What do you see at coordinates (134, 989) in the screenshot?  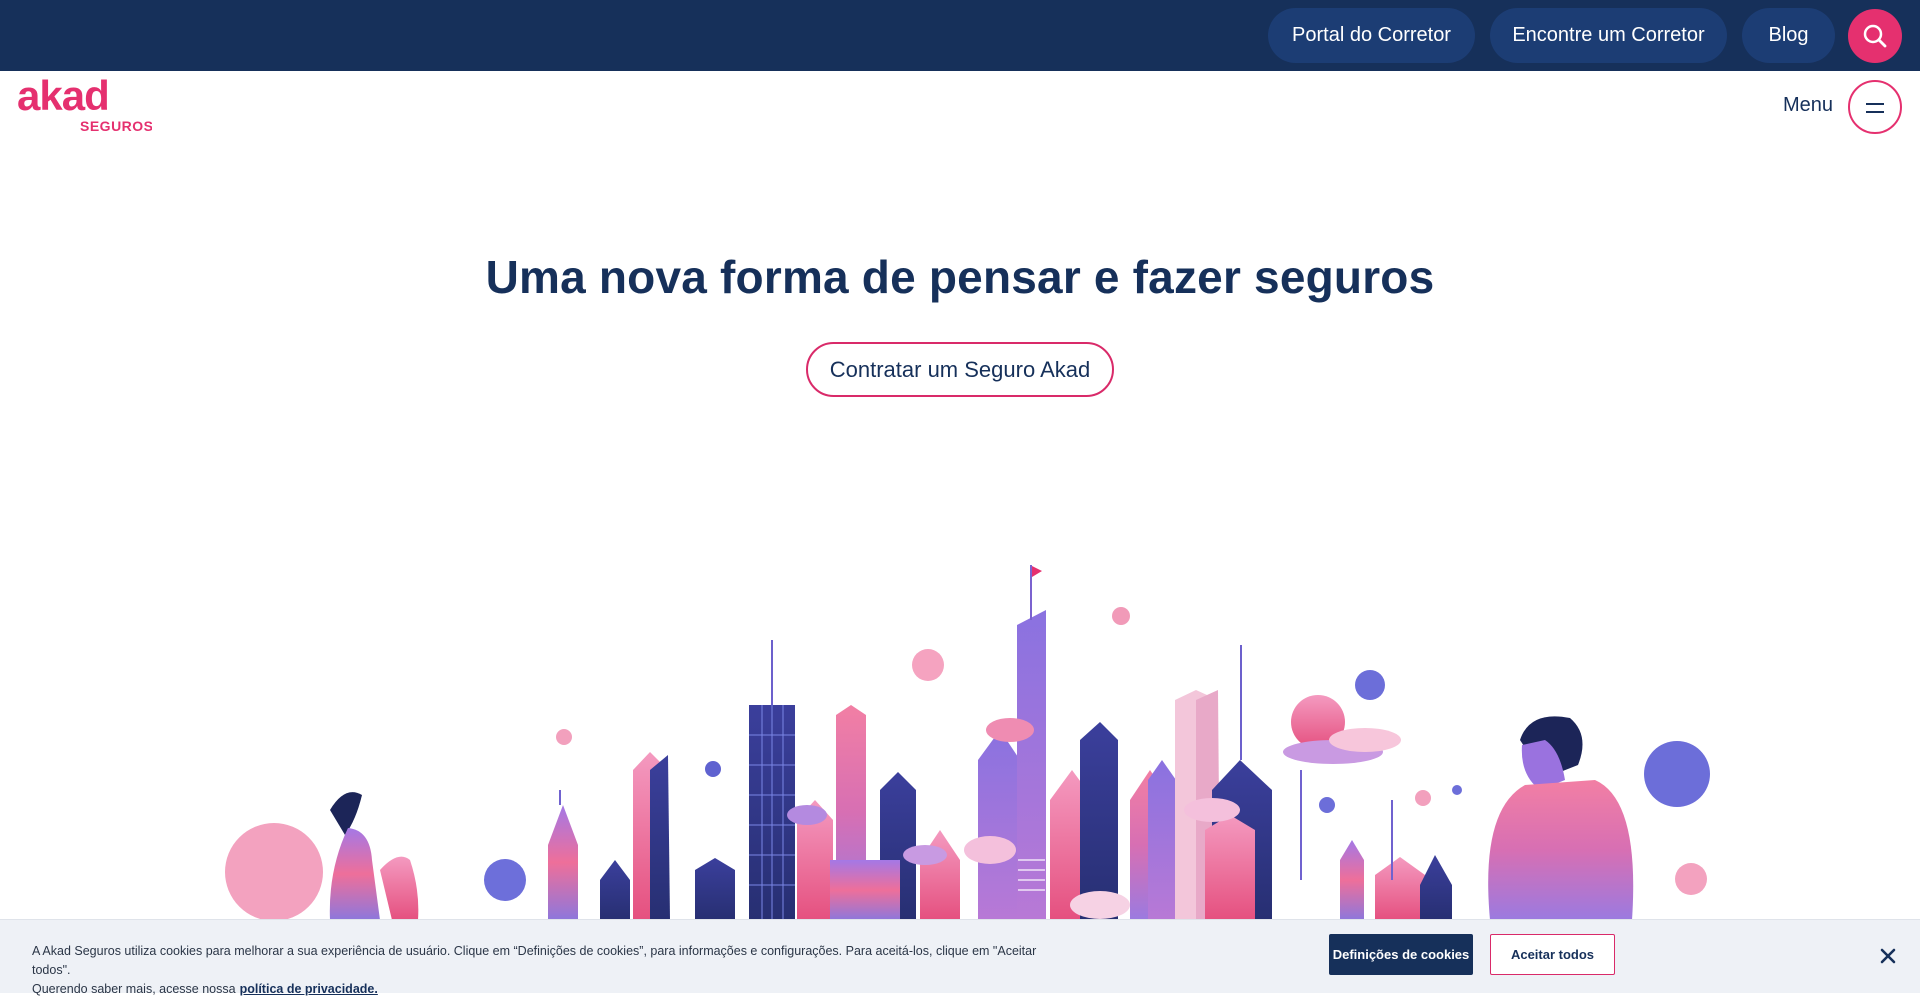 I see `cookie-message-prefix: Querendo saber mais, acesse nossa` at bounding box center [134, 989].